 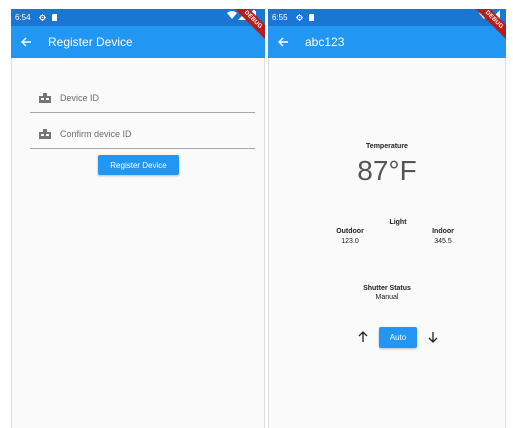 What do you see at coordinates (443, 241) in the screenshot?
I see `indoor-value: 345.5` at bounding box center [443, 241].